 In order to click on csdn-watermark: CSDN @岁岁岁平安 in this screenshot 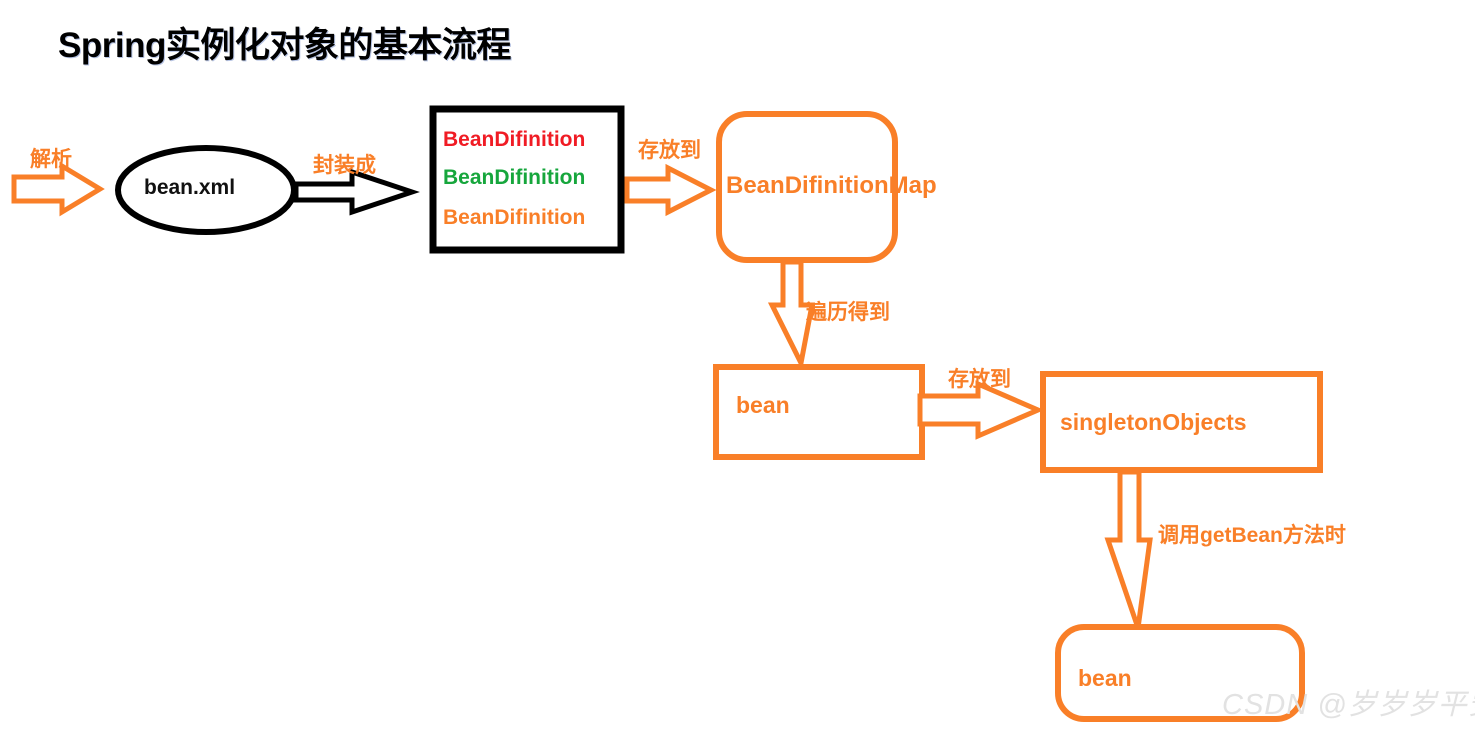, I will do `click(1348, 705)`.